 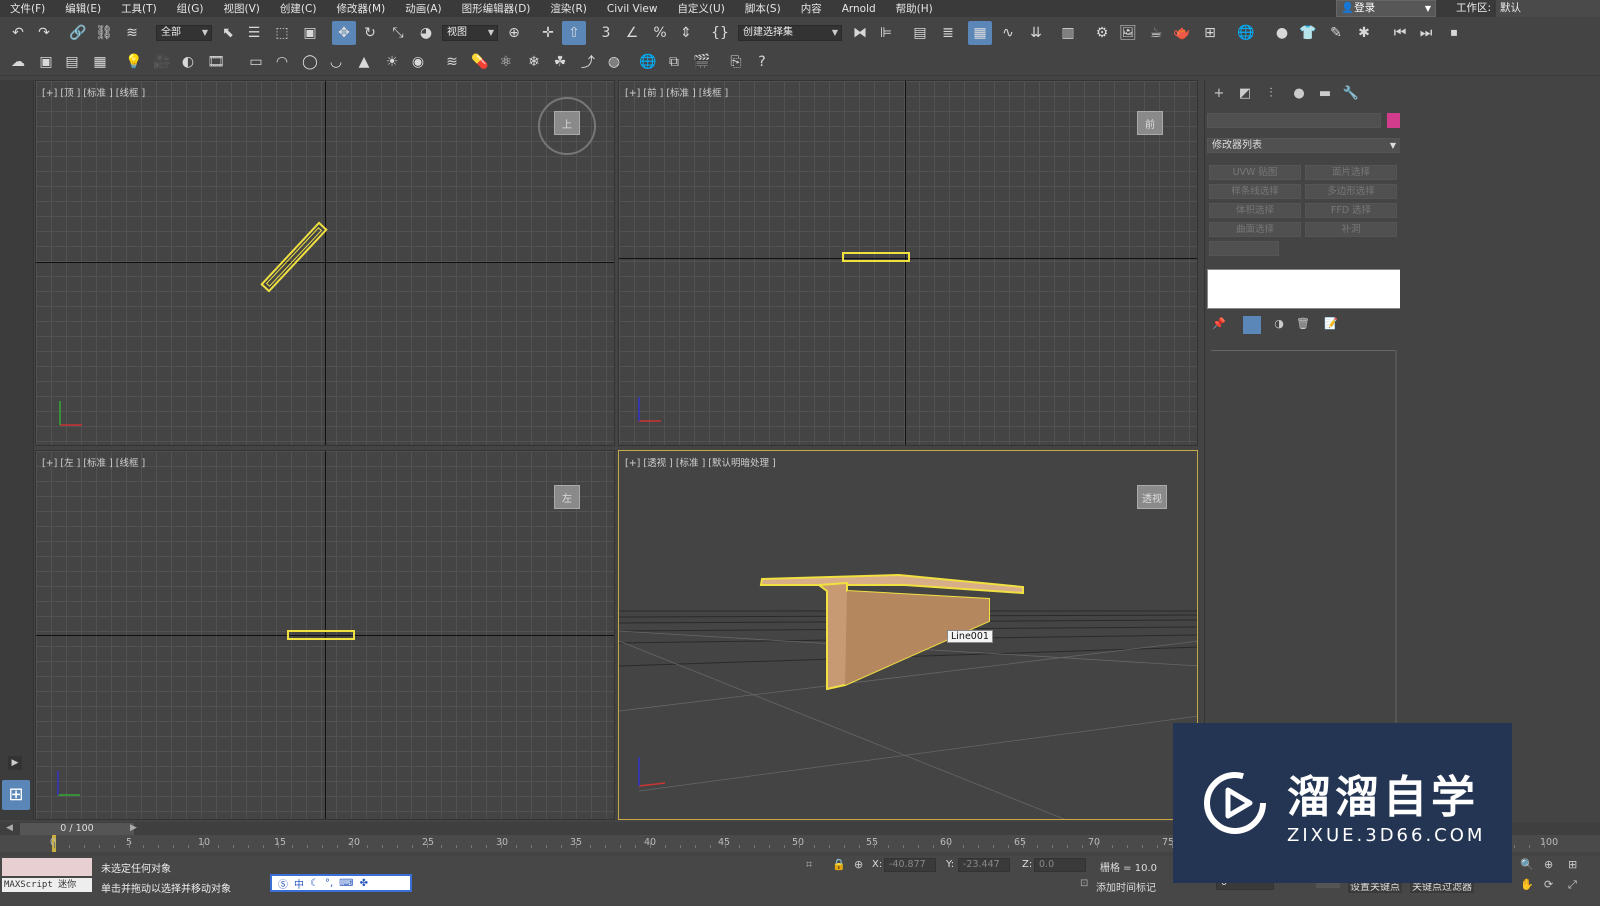 I want to click on plant-icon: ☘, so click(x=560, y=62).